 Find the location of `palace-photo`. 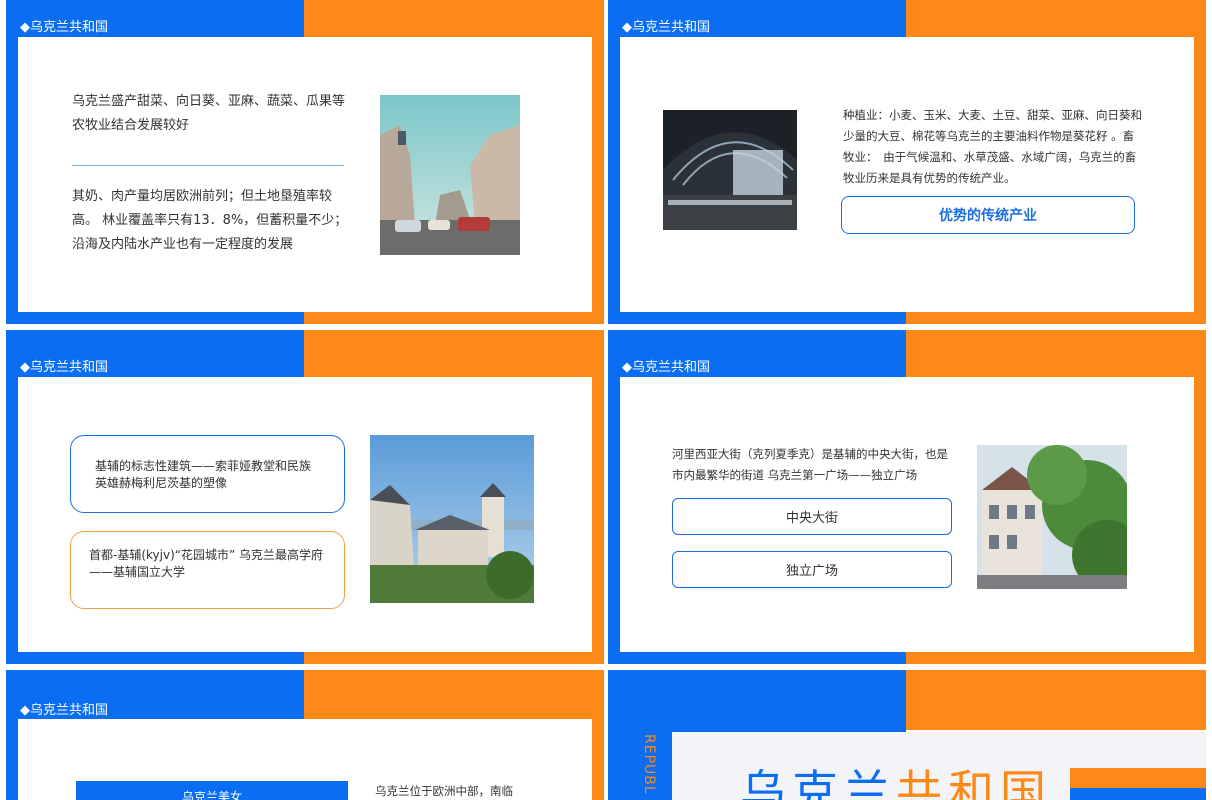

palace-photo is located at coordinates (1052, 517).